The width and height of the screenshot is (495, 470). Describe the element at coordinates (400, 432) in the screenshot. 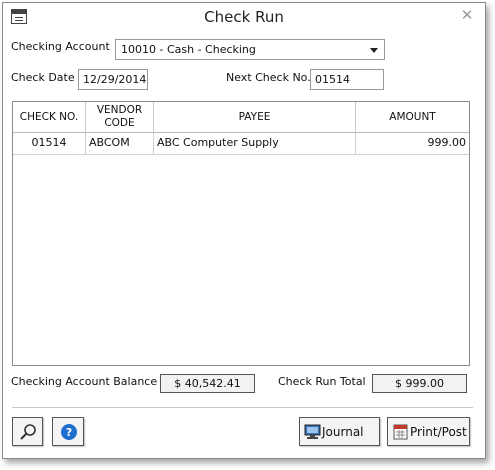

I see `calendar-icon` at that location.